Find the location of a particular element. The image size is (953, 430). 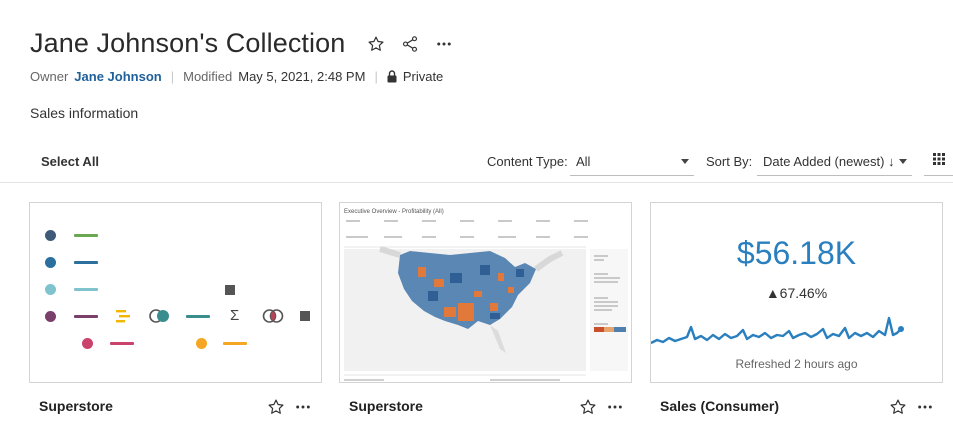

content-type-dropdown: All is located at coordinates (632, 161).